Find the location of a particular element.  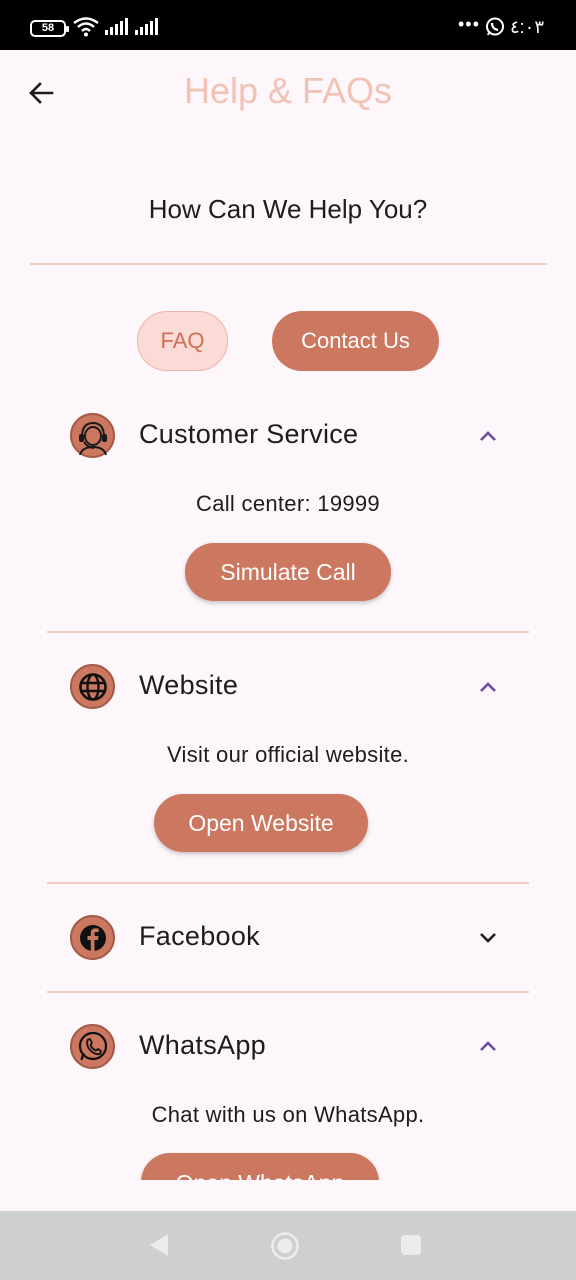

whatsapp-notification-icon is located at coordinates (495, 26).